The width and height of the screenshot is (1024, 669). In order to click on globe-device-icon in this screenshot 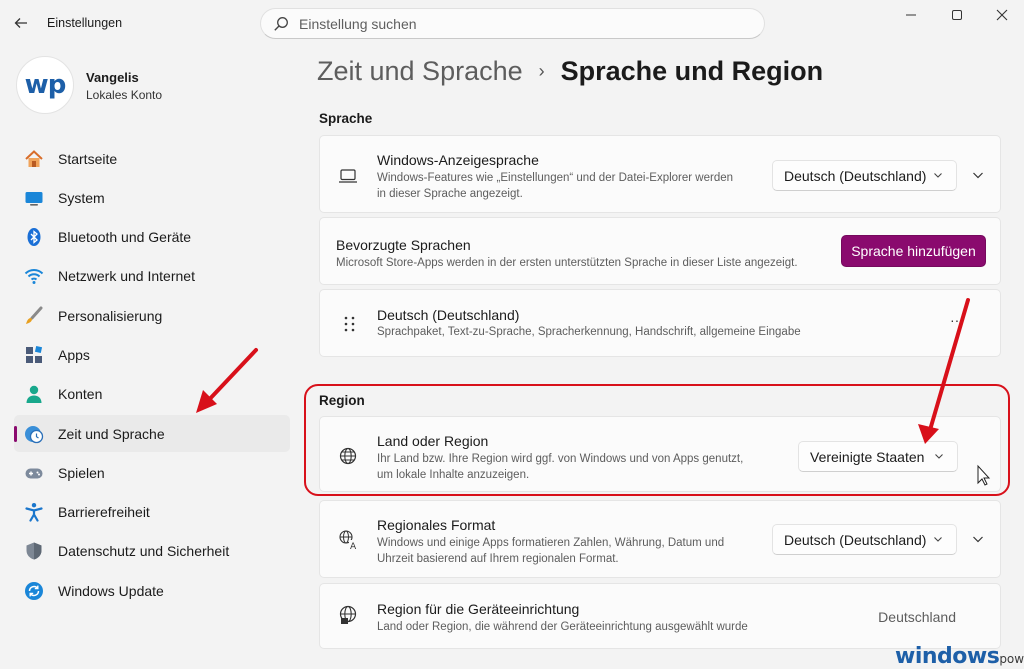, I will do `click(348, 614)`.